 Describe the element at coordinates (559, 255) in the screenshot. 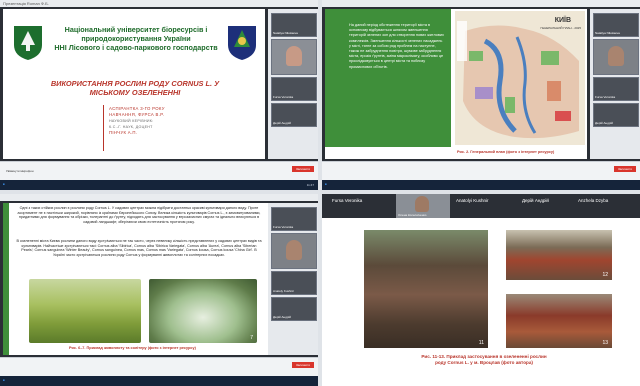

I see `photo-park-shrubs: 12` at that location.